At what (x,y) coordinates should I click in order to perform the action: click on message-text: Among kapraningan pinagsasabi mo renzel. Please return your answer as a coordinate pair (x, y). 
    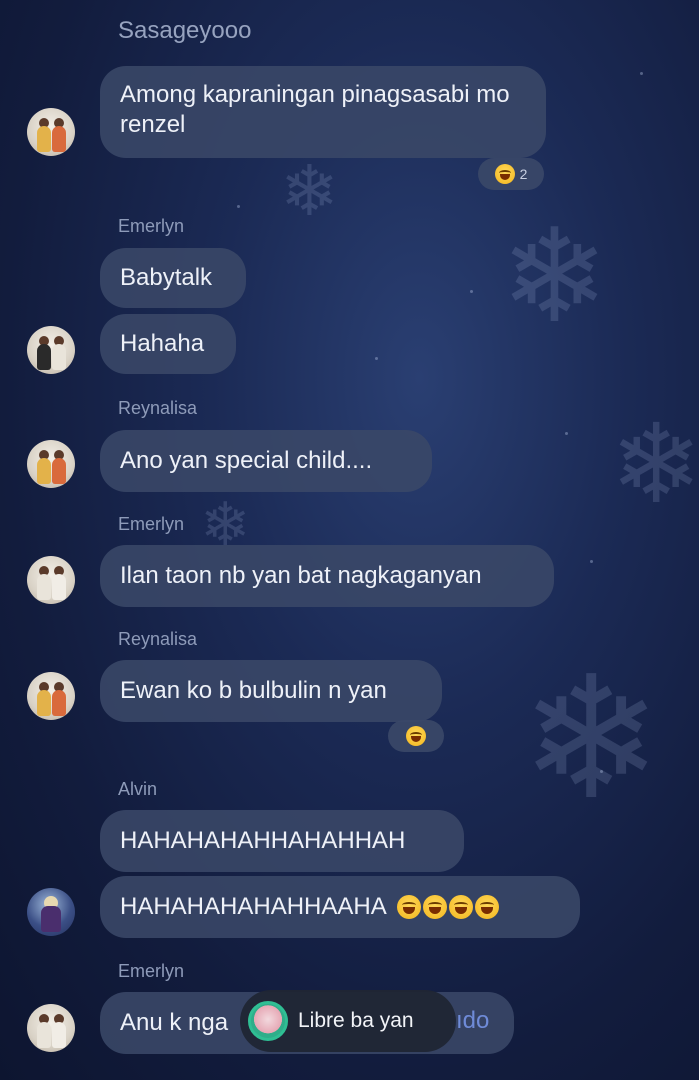
    Looking at the image, I should click on (315, 109).